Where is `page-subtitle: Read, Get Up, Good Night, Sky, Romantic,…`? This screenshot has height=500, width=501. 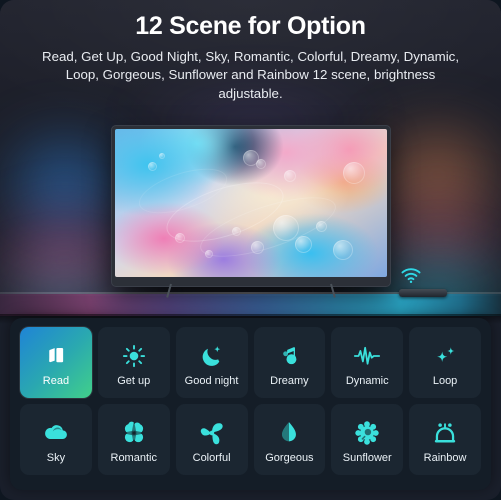
page-subtitle: Read, Get Up, Good Night, Sky, Romantic,… is located at coordinates (250, 75).